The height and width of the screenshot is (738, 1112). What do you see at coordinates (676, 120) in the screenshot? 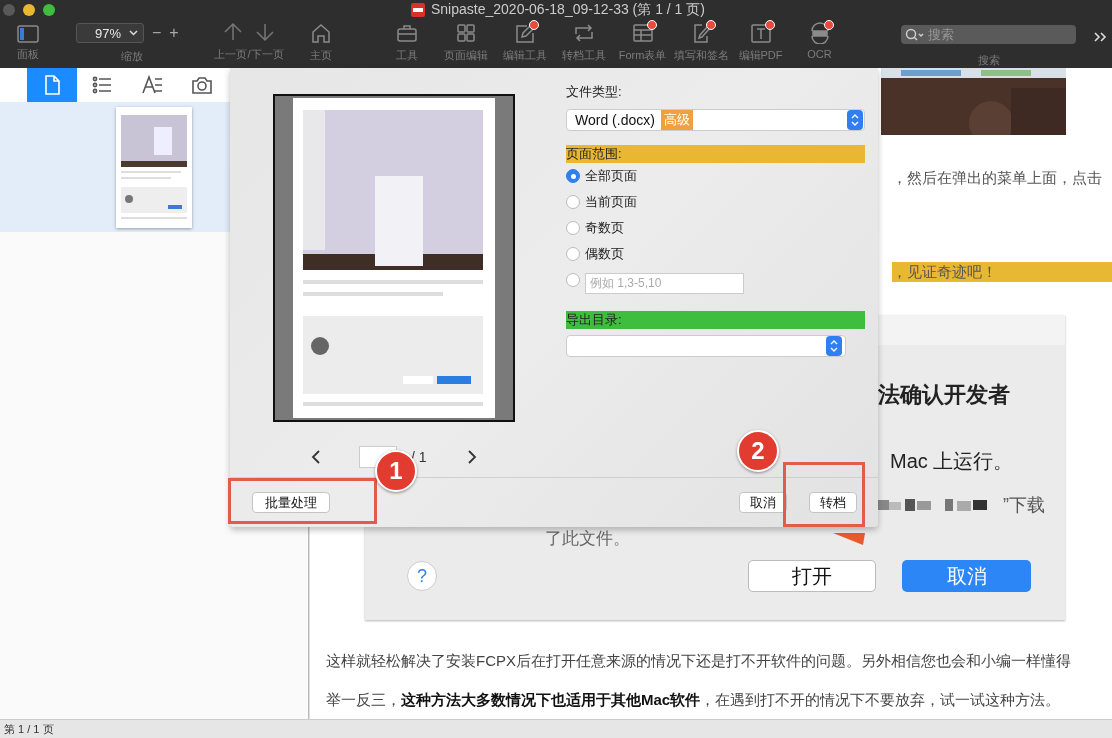
I see `tag: 高级` at bounding box center [676, 120].